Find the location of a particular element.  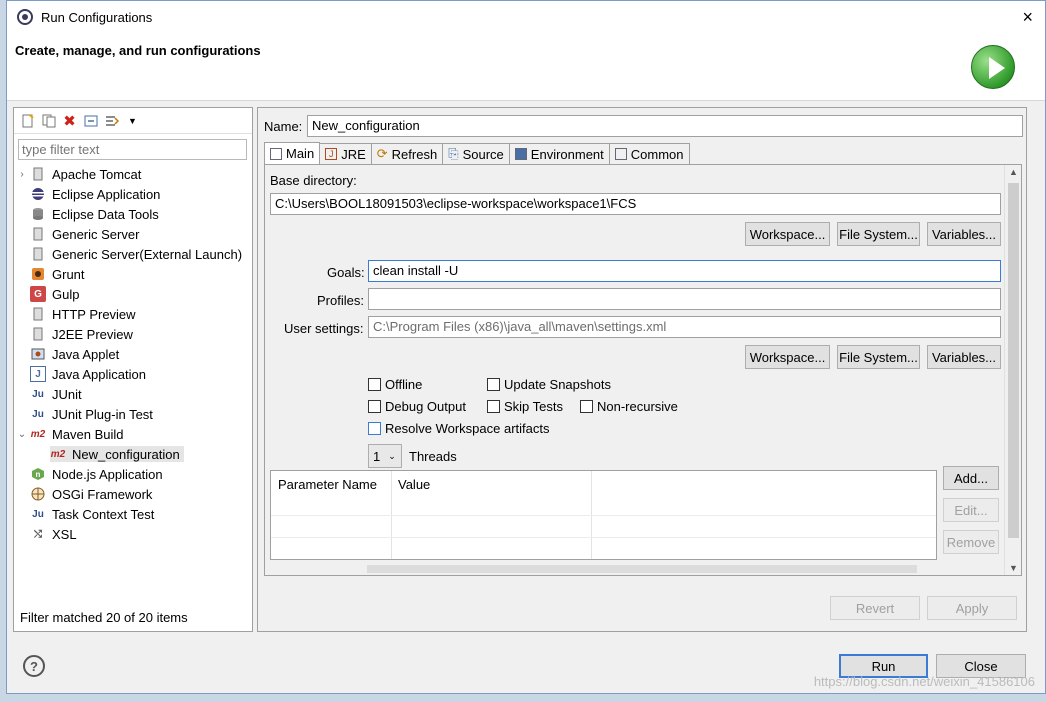

new-config-icon is located at coordinates (27, 120).